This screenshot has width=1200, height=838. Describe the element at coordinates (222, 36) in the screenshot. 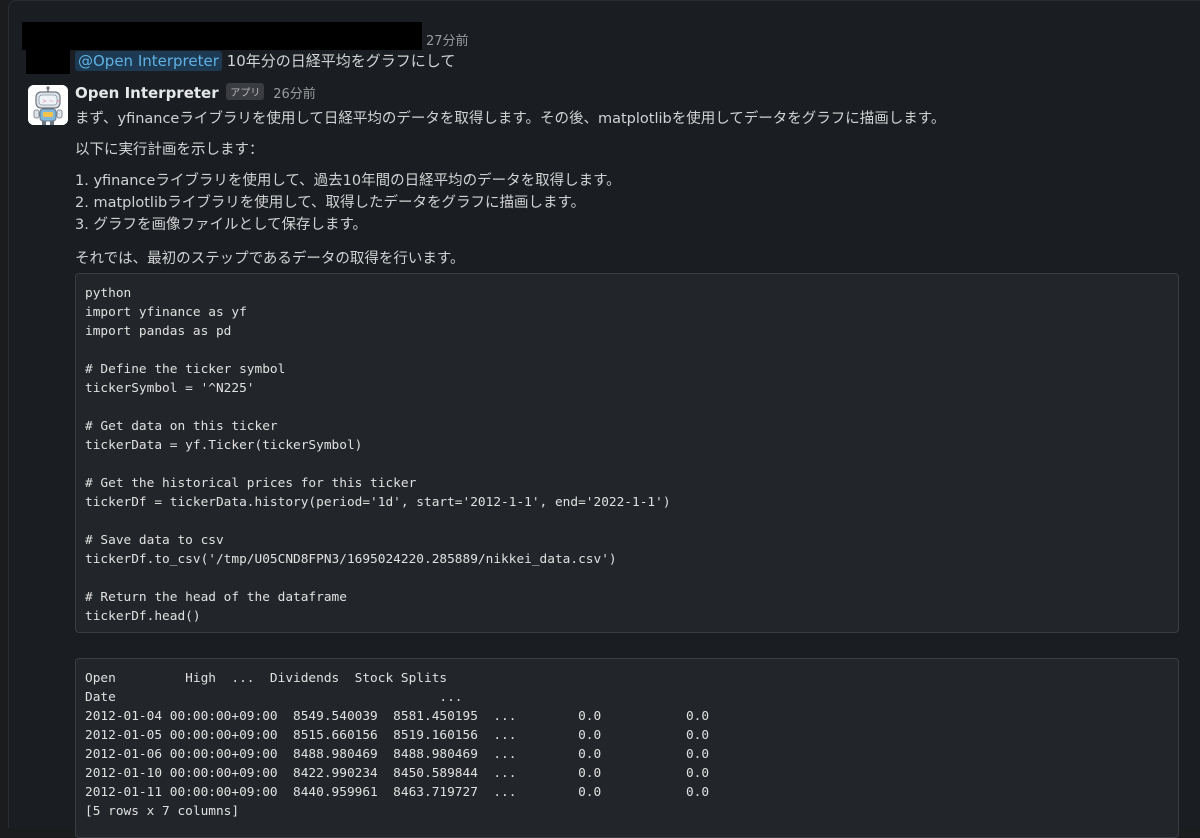

I see `redacted-username` at that location.